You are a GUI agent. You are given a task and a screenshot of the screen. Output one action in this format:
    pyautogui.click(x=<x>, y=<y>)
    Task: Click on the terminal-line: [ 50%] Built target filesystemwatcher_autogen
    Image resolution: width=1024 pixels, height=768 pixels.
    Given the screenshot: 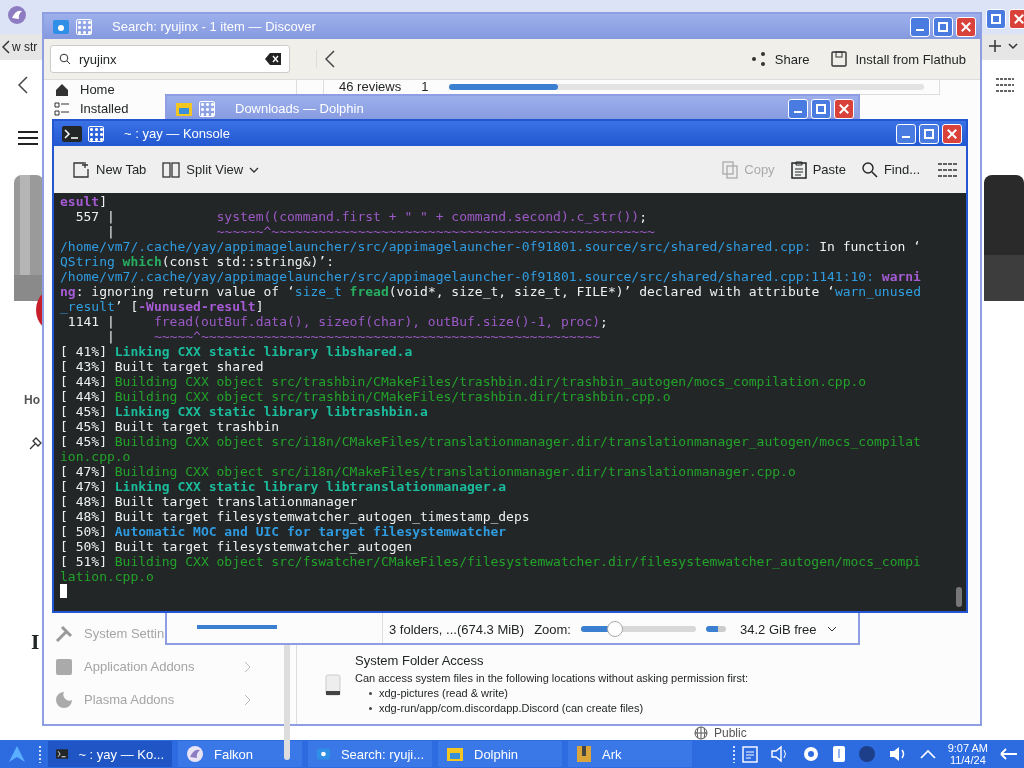 What is the action you would take?
    pyautogui.click(x=237, y=546)
    